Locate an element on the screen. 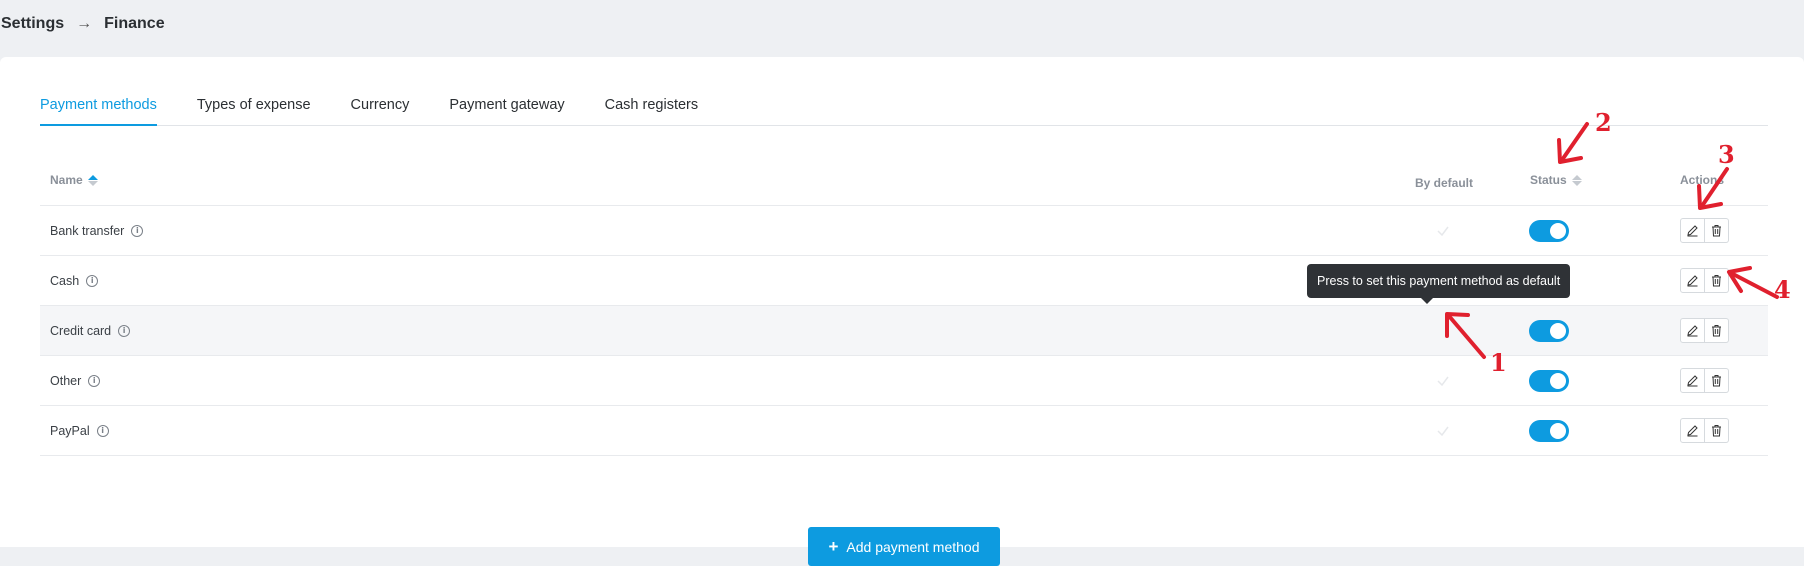  breadcrumb: Settings → Finance is located at coordinates (83, 24).